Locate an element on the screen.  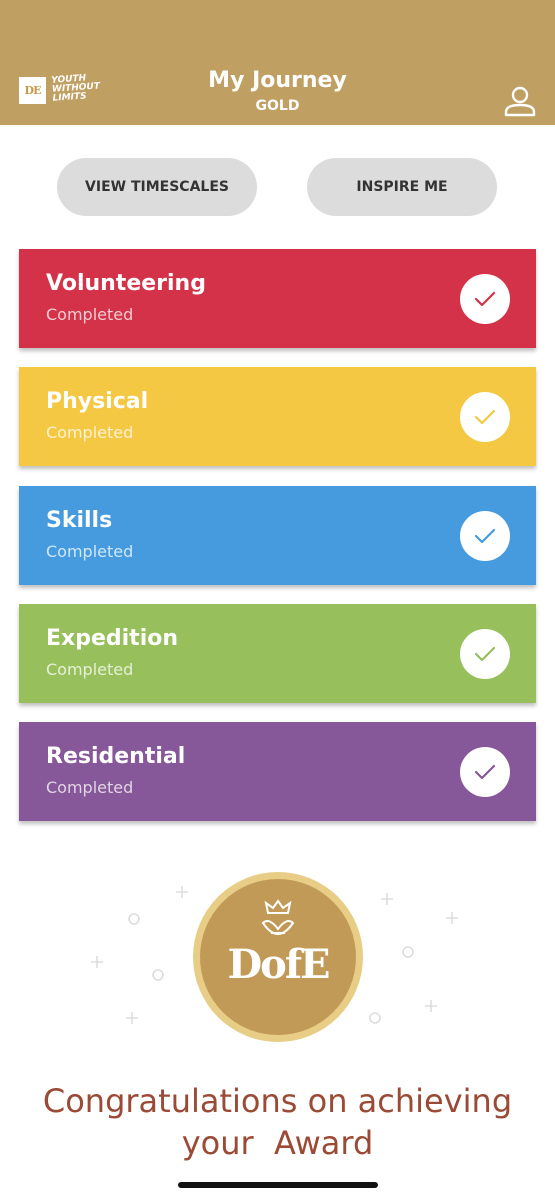
message-line: your Award is located at coordinates (277, 1143).